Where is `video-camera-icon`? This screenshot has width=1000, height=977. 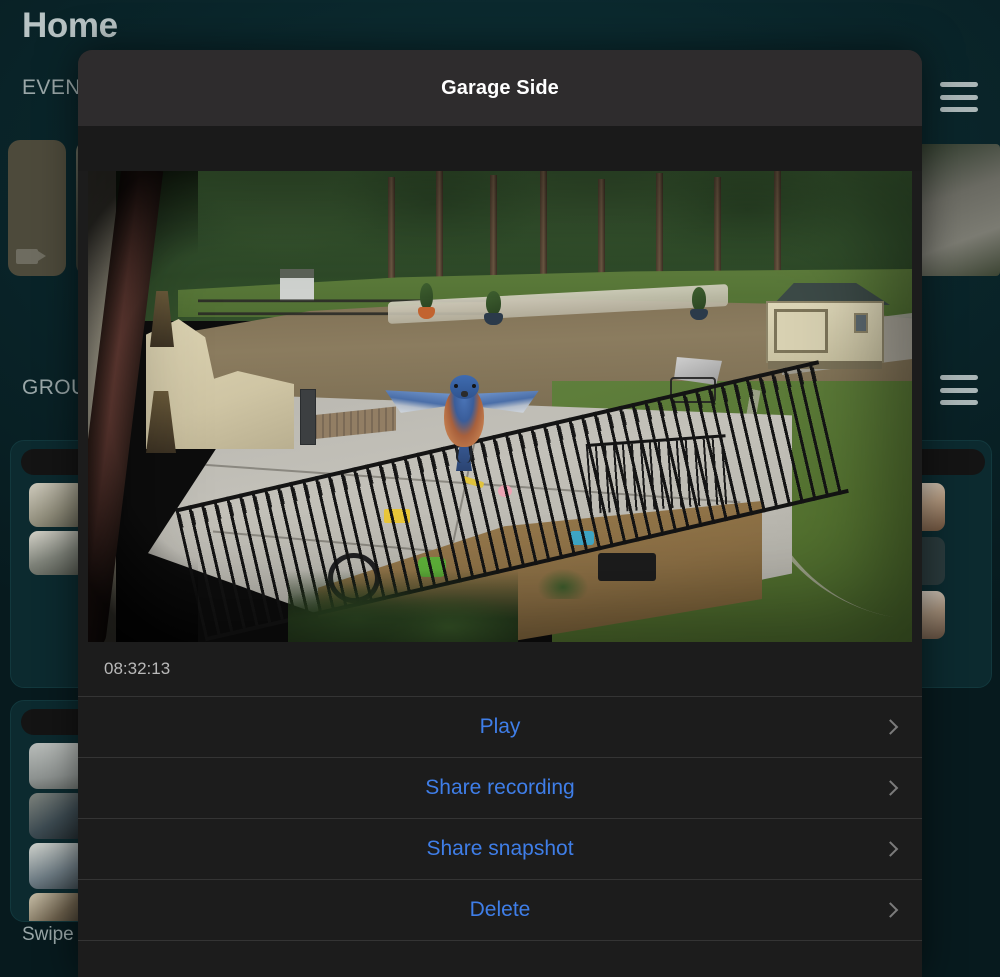 video-camera-icon is located at coordinates (31, 256).